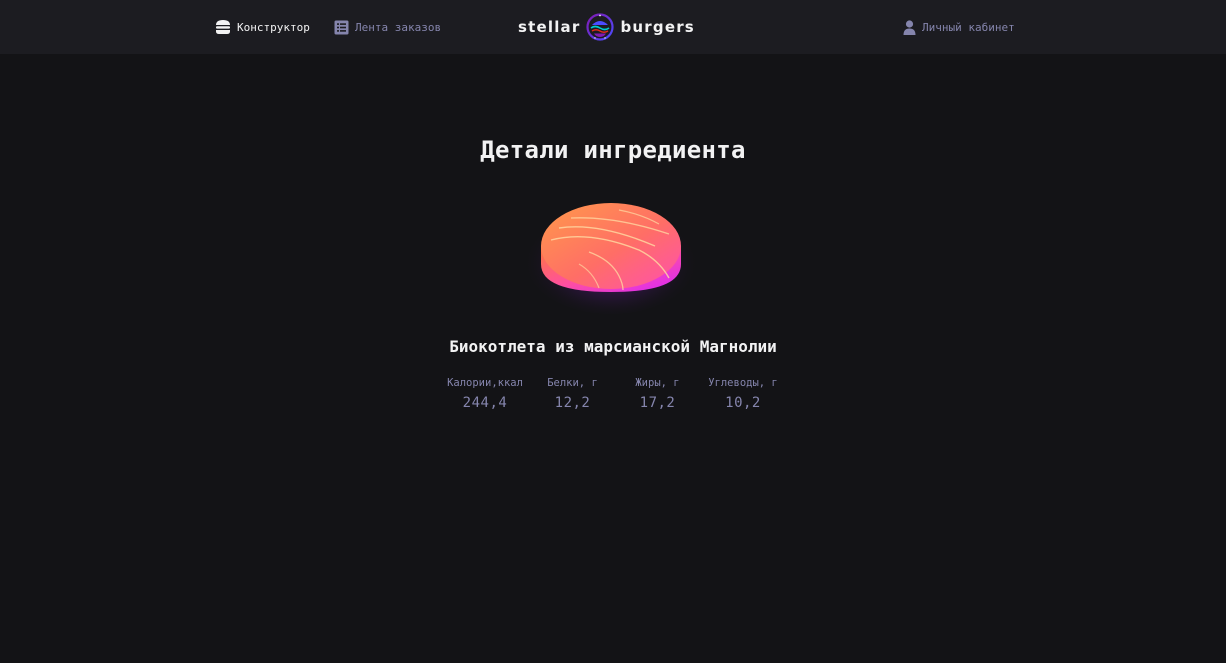 This screenshot has height=663, width=1226. Describe the element at coordinates (657, 27) in the screenshot. I see `logo-word-burgers: burgers` at that location.